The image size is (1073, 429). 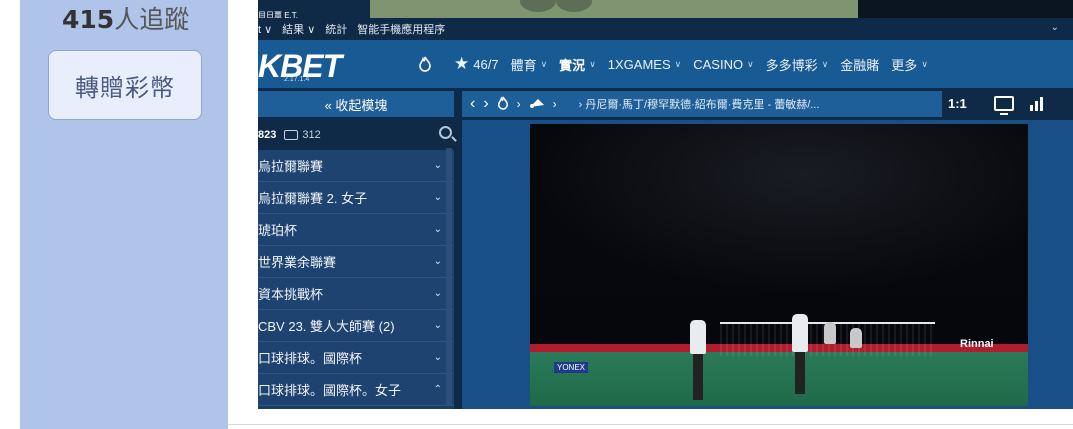 What do you see at coordinates (437, 389) in the screenshot?
I see `chevron-up-icon: ⌃` at bounding box center [437, 389].